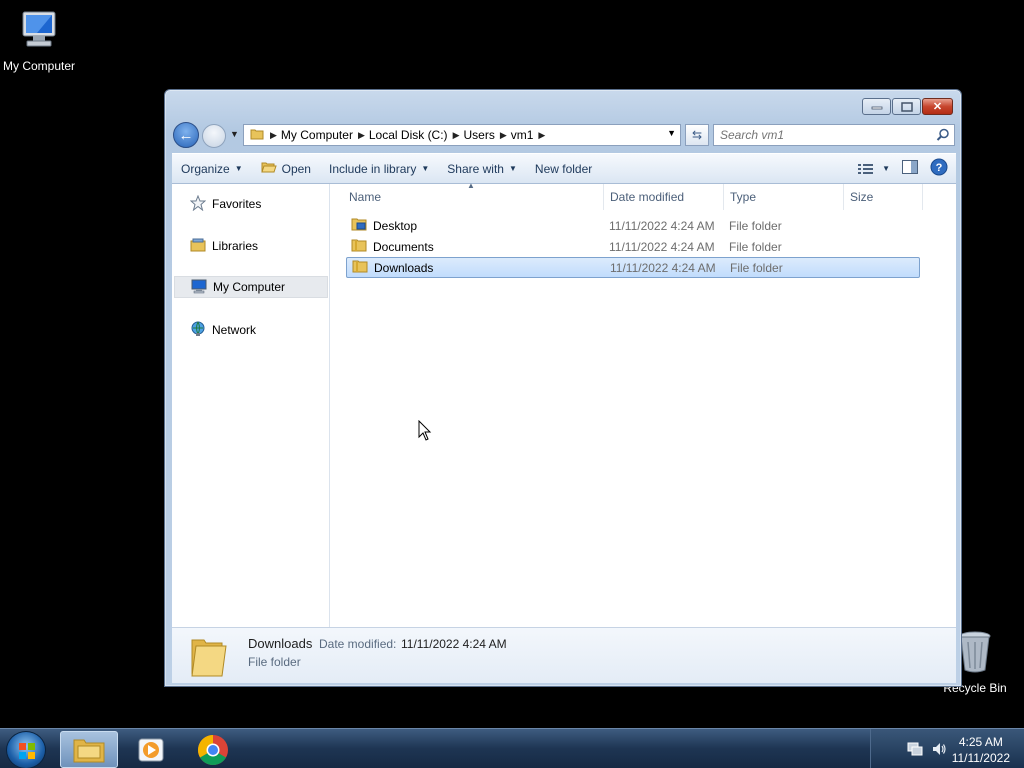 This screenshot has width=1024, height=768. I want to click on search-input, so click(825, 135).